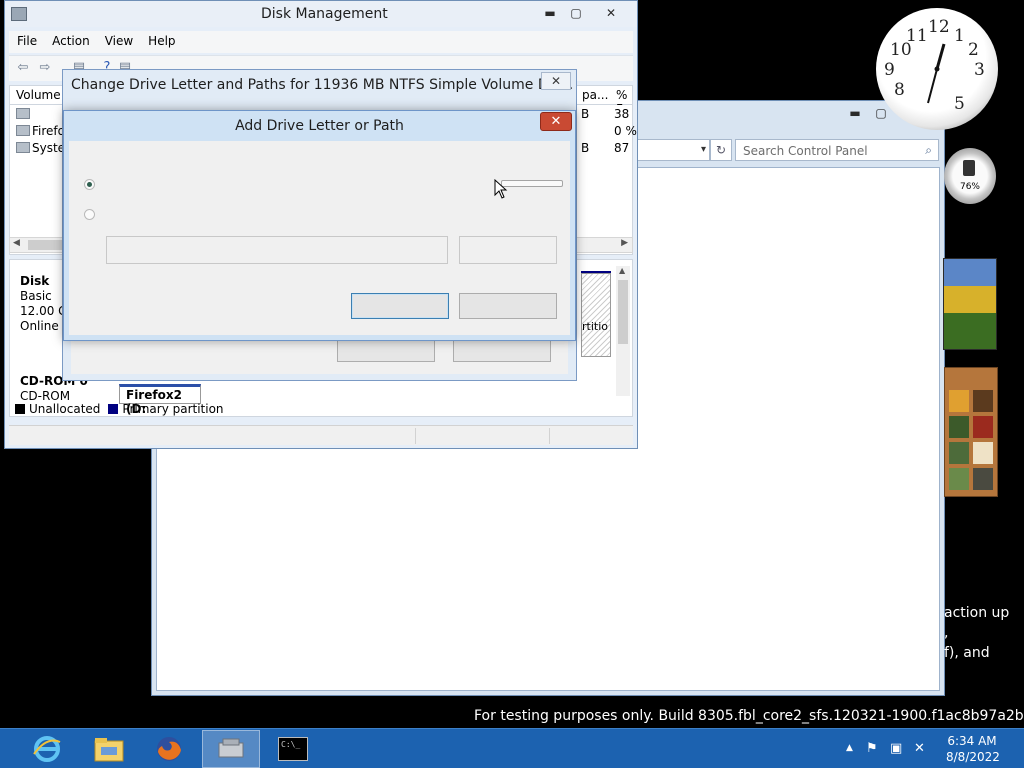 This screenshot has height=768, width=1024. What do you see at coordinates (576, 12) in the screenshot?
I see `maximize-button: ▢` at bounding box center [576, 12].